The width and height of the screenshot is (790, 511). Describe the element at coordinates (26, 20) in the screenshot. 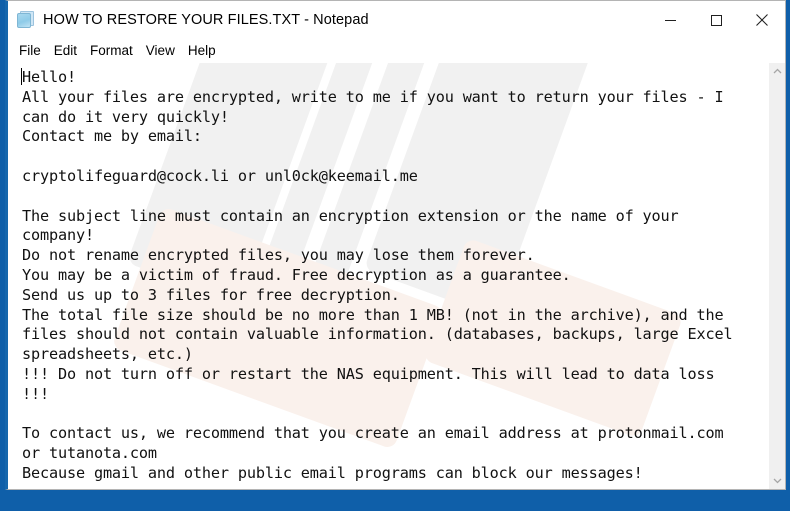

I see `notepad-document-icon` at that location.